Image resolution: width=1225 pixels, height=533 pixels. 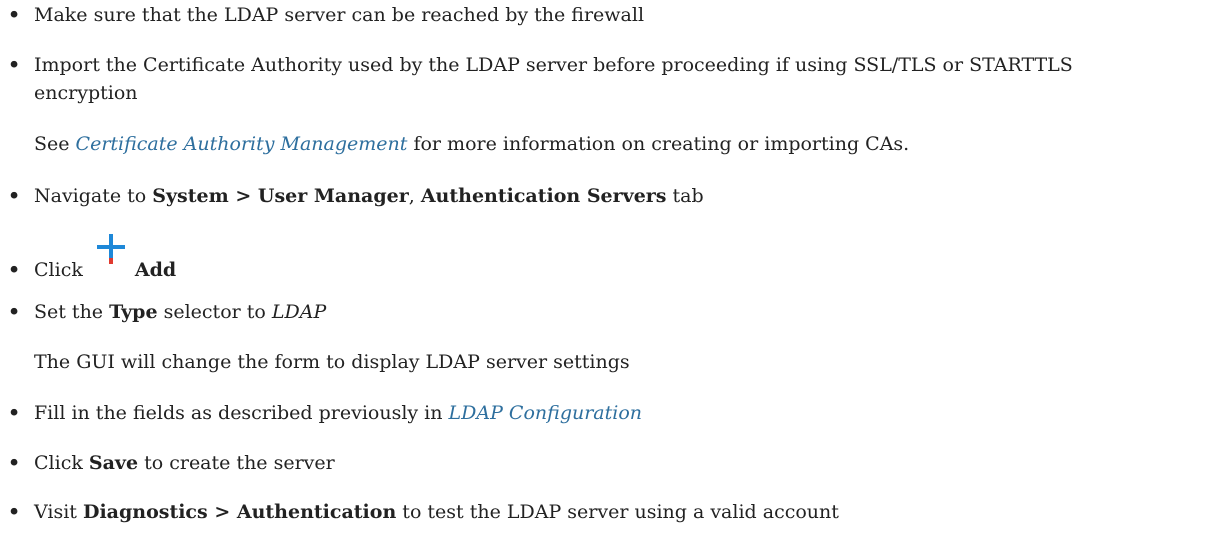 What do you see at coordinates (612, 258) in the screenshot?
I see `list-item: • Click Add` at bounding box center [612, 258].